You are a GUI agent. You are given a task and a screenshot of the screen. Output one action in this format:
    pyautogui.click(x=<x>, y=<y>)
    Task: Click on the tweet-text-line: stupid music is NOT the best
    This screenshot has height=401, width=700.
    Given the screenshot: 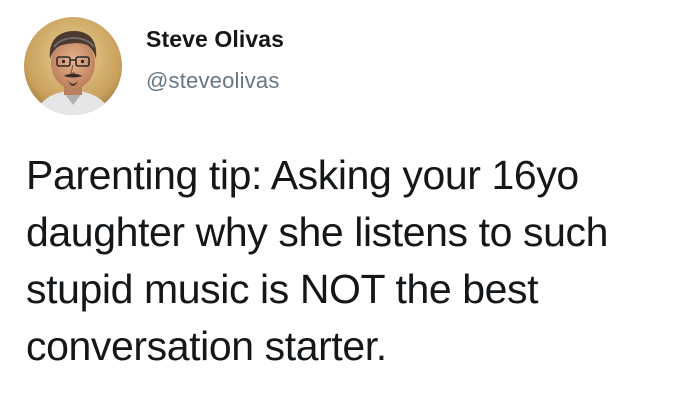 What is the action you would take?
    pyautogui.click(x=282, y=289)
    